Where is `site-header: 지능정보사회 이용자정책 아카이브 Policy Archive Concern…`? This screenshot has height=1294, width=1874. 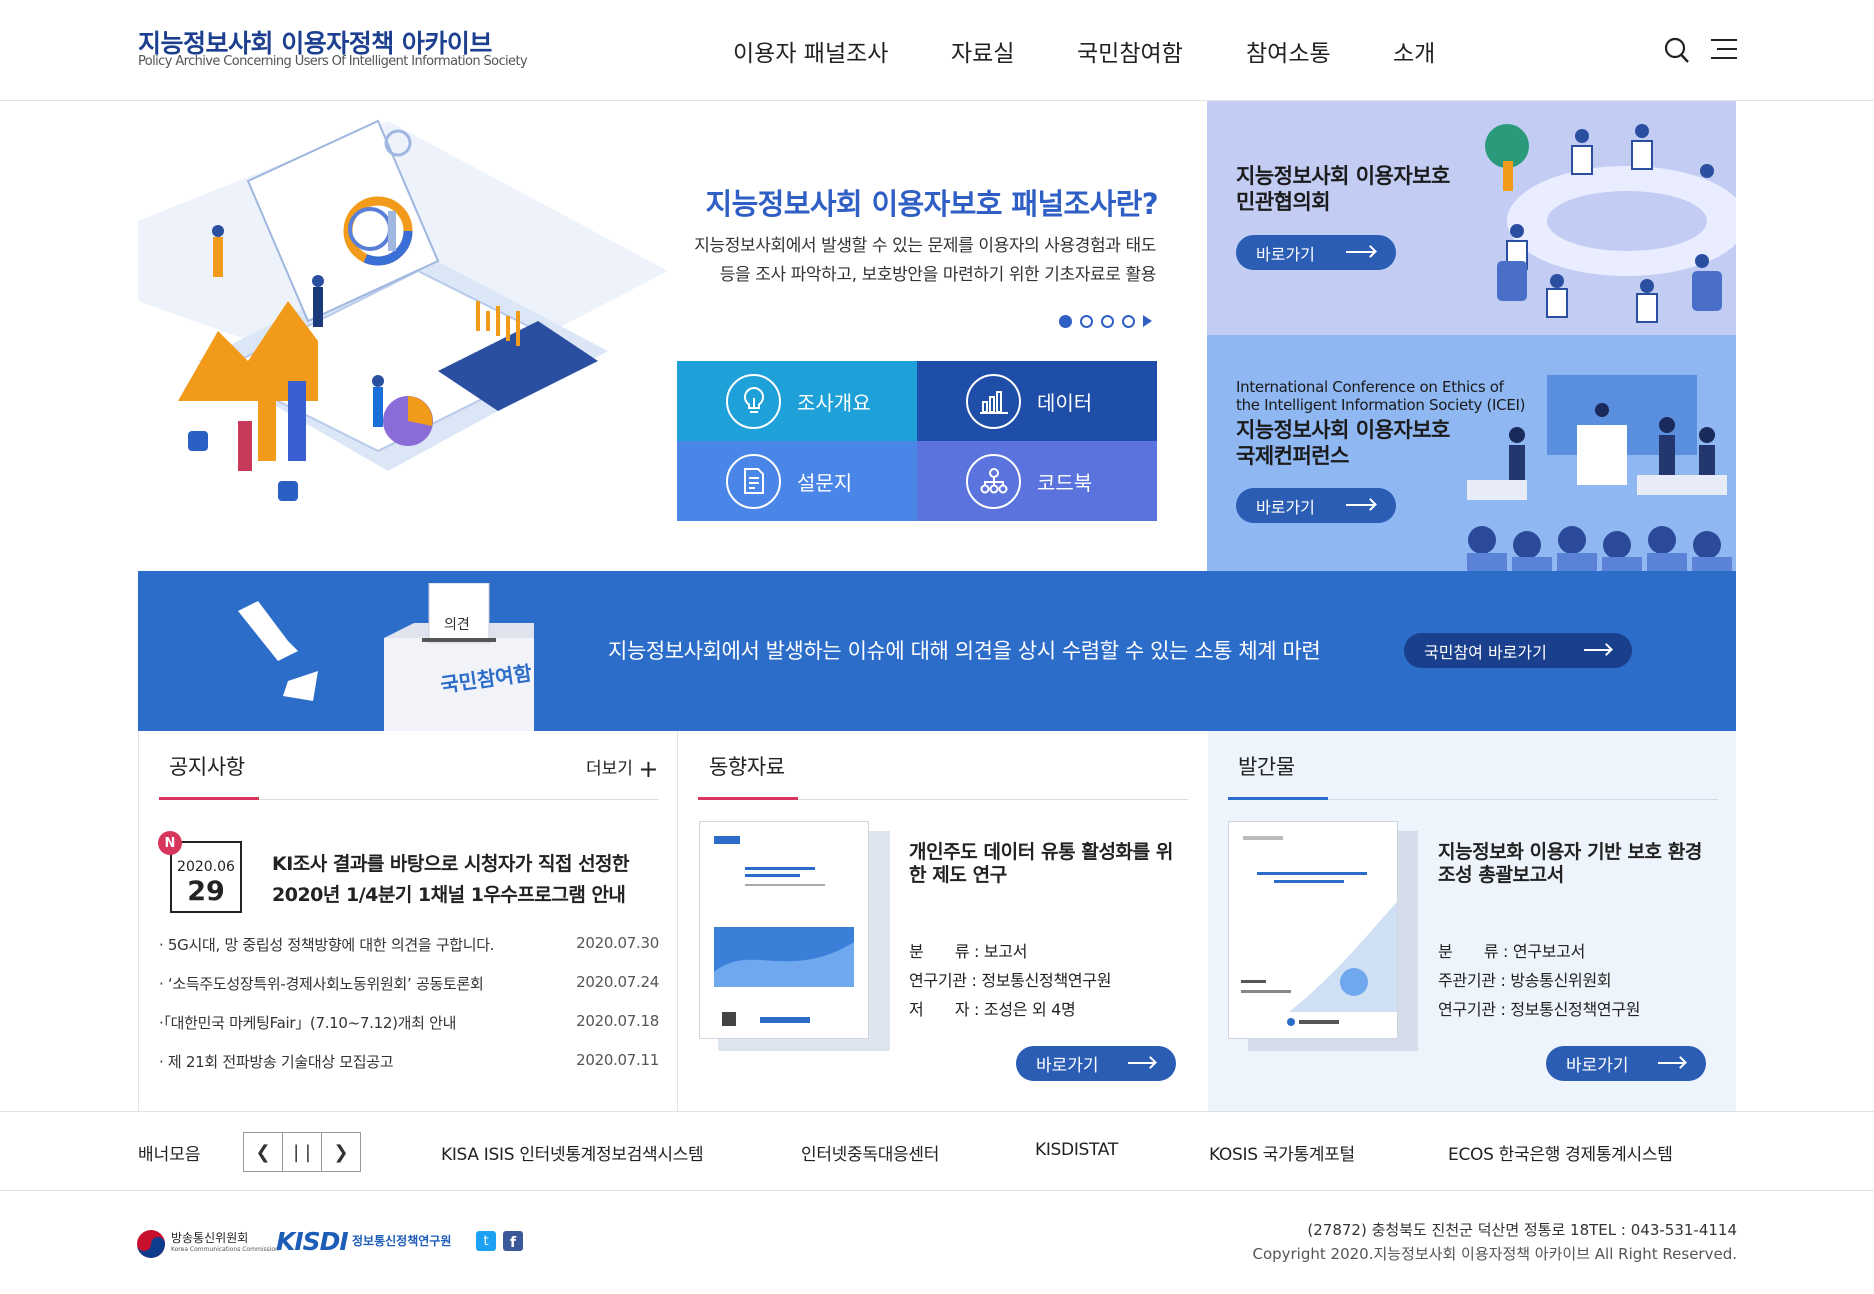 site-header: 지능정보사회 이용자정책 아카이브 Policy Archive Concern… is located at coordinates (937, 50).